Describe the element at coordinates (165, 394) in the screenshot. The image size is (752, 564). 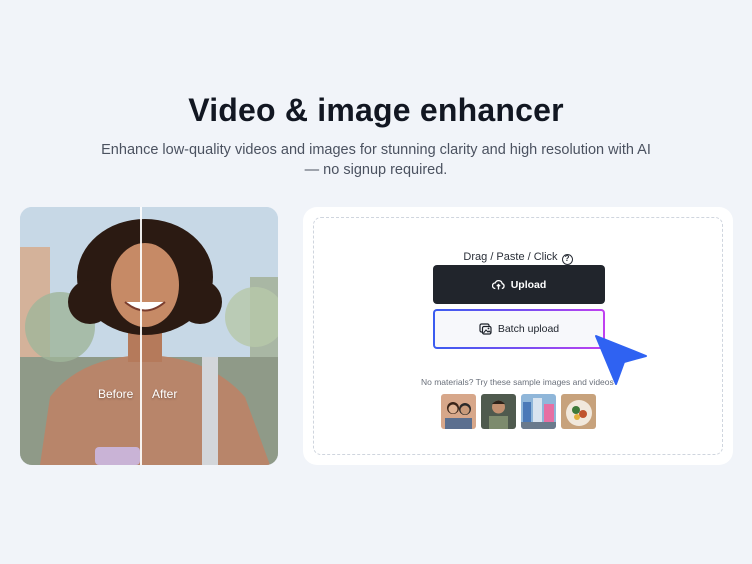
I see `after-label: After` at that location.